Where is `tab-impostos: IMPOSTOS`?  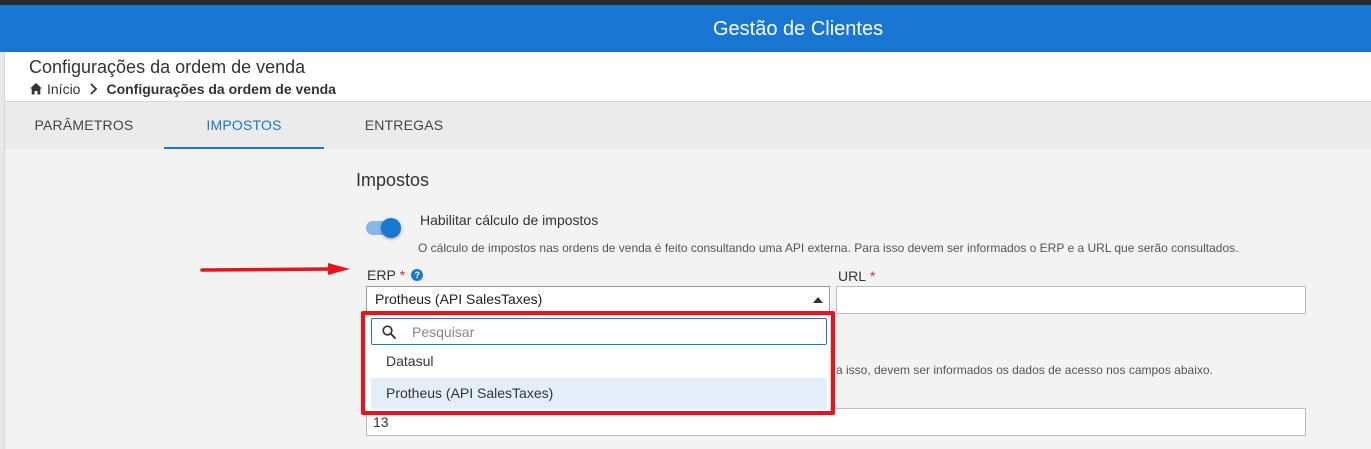 tab-impostos: IMPOSTOS is located at coordinates (244, 125).